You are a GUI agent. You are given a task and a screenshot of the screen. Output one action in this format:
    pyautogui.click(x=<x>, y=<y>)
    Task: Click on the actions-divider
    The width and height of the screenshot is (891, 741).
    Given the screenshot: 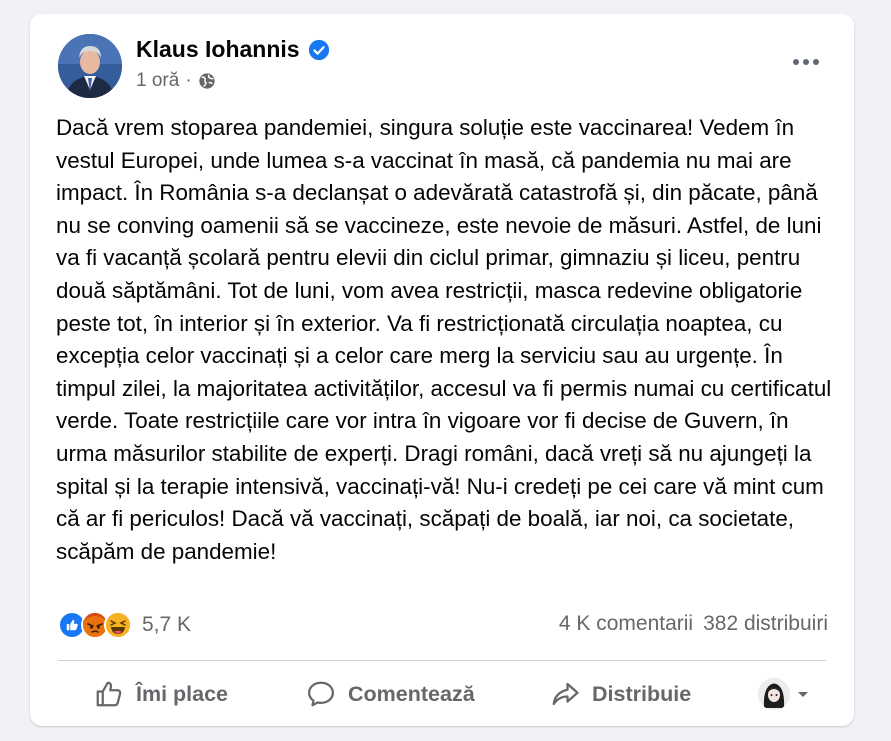 What is the action you would take?
    pyautogui.click(x=442, y=660)
    